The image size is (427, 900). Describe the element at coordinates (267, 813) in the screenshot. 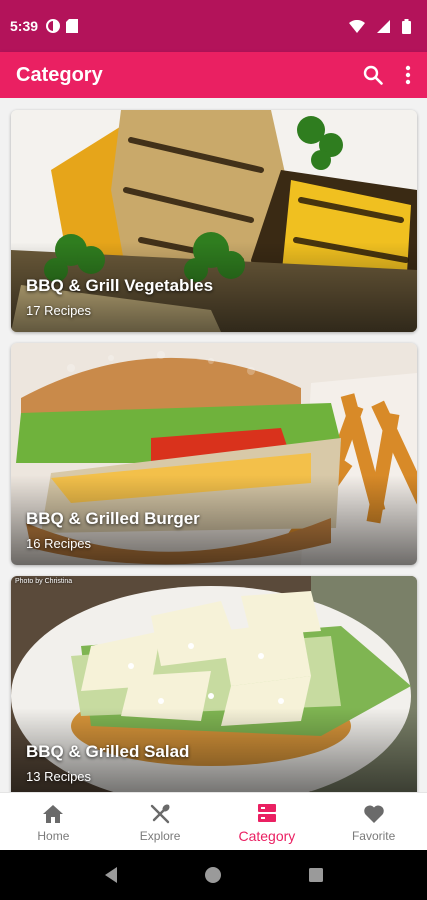

I see `category-icon` at that location.